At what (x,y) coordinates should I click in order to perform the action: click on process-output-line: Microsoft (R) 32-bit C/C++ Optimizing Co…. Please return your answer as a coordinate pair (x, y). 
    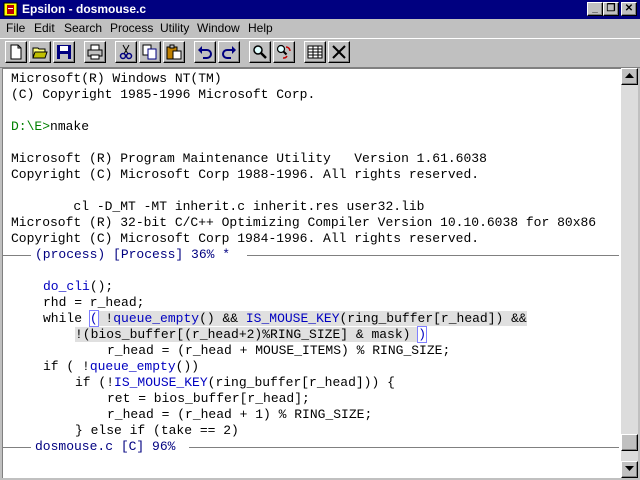
    Looking at the image, I should click on (304, 222).